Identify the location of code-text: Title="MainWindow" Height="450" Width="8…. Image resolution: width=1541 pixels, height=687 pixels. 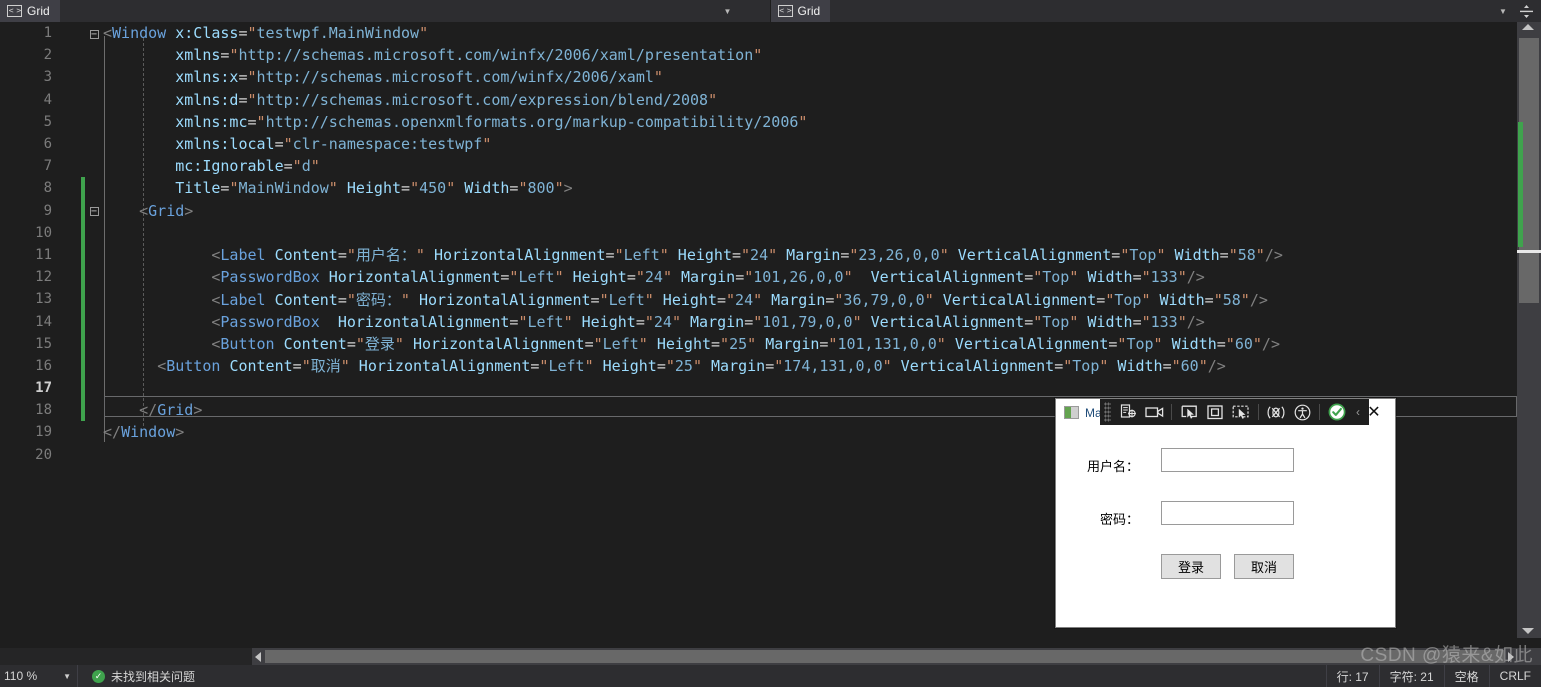
(374, 188).